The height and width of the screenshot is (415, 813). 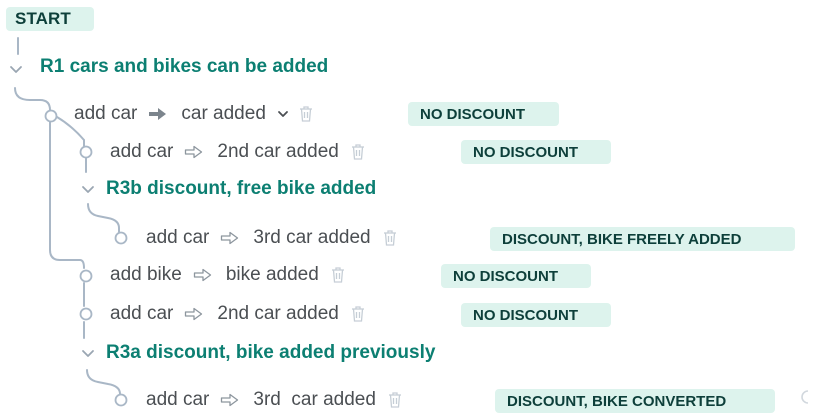 I want to click on rule-r3b: R3b discount, free bike added, so click(x=228, y=189).